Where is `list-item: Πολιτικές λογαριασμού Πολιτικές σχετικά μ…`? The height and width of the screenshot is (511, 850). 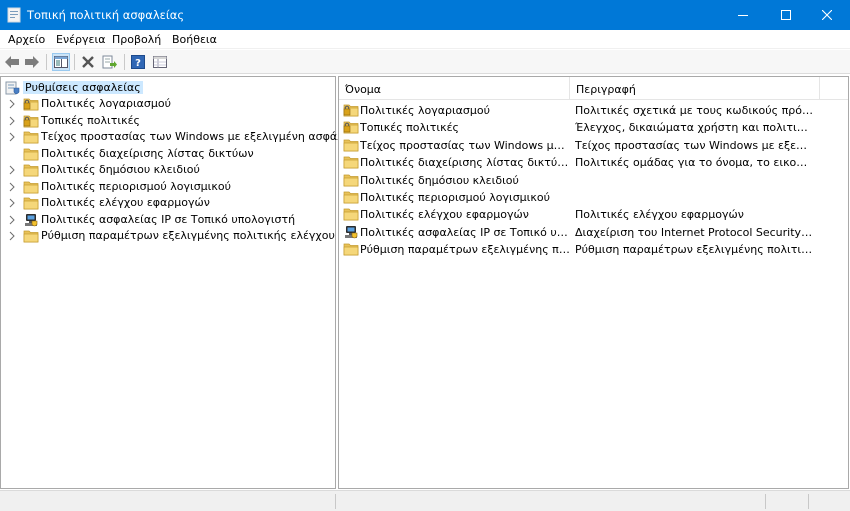 list-item: Πολιτικές λογαριασμού Πολιτικές σχετικά μ… is located at coordinates (593, 110).